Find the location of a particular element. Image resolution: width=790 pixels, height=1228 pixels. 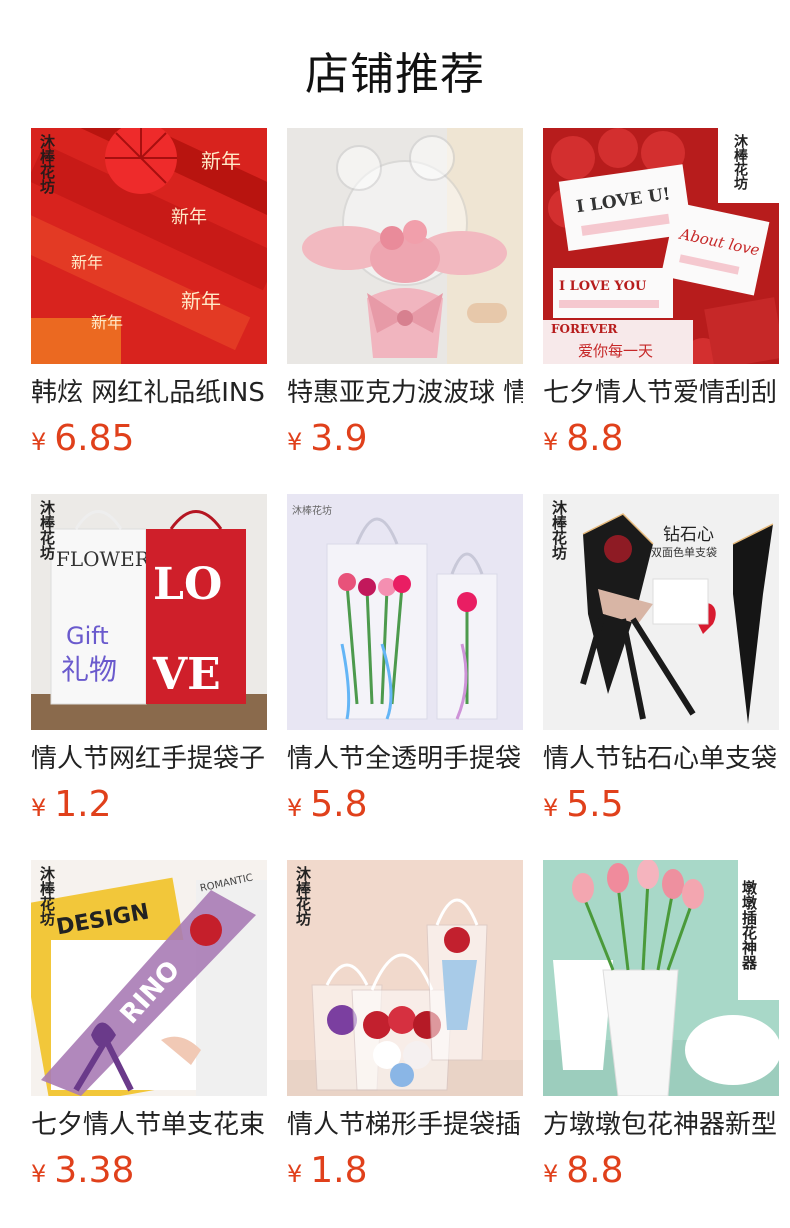

product-image-tulip-vase: 墩墩插花神器 is located at coordinates (661, 978).